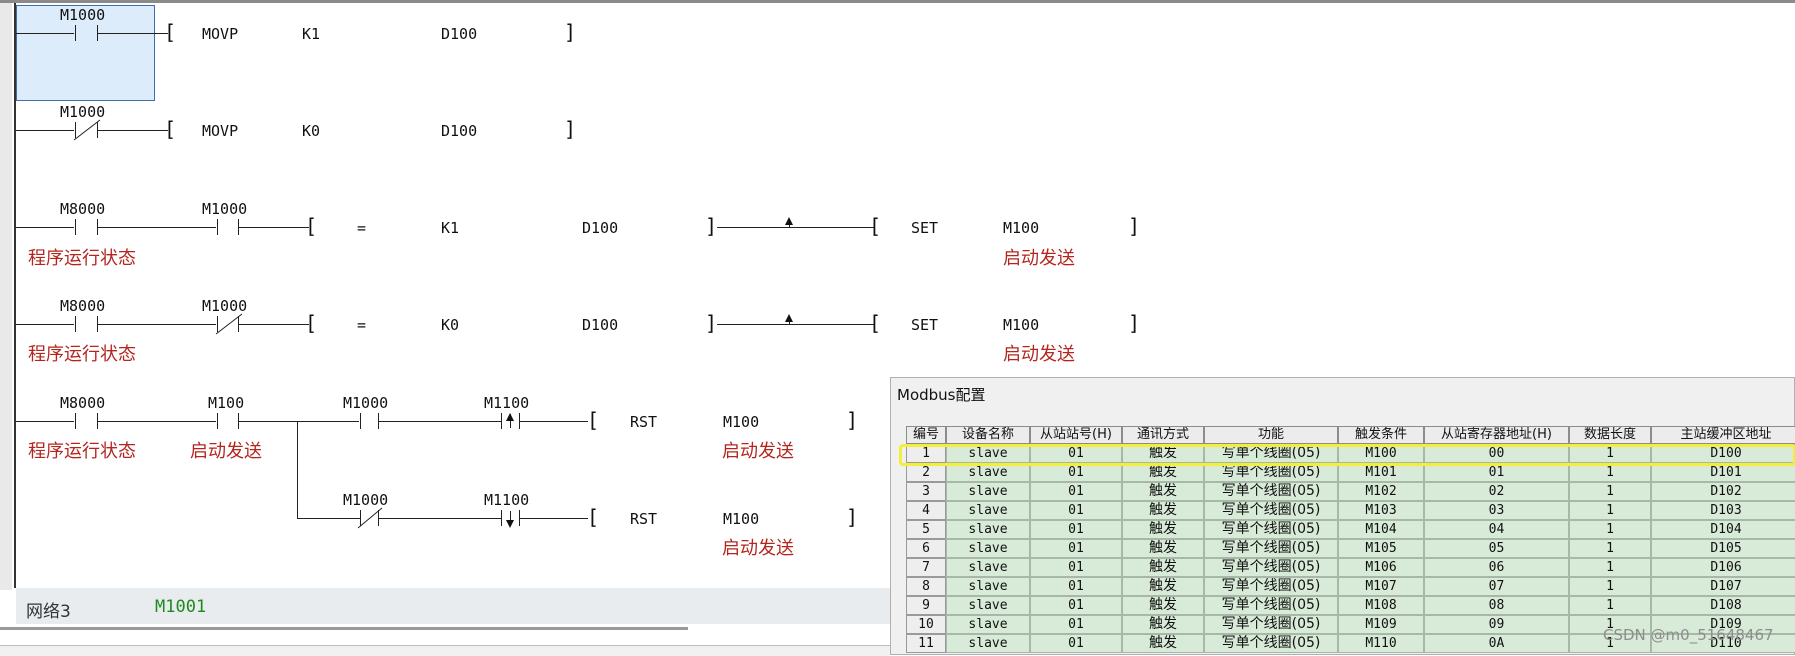 Image resolution: width=1795 pixels, height=656 pixels. Describe the element at coordinates (1723, 510) in the screenshot. I see `table-cell: D103` at that location.